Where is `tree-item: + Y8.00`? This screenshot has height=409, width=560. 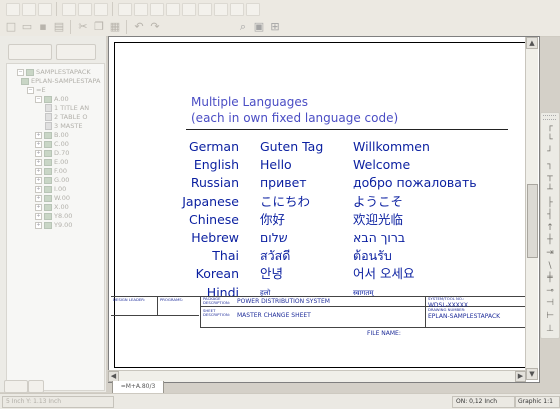 tree-item: + Y8.00 is located at coordinates (39, 216).